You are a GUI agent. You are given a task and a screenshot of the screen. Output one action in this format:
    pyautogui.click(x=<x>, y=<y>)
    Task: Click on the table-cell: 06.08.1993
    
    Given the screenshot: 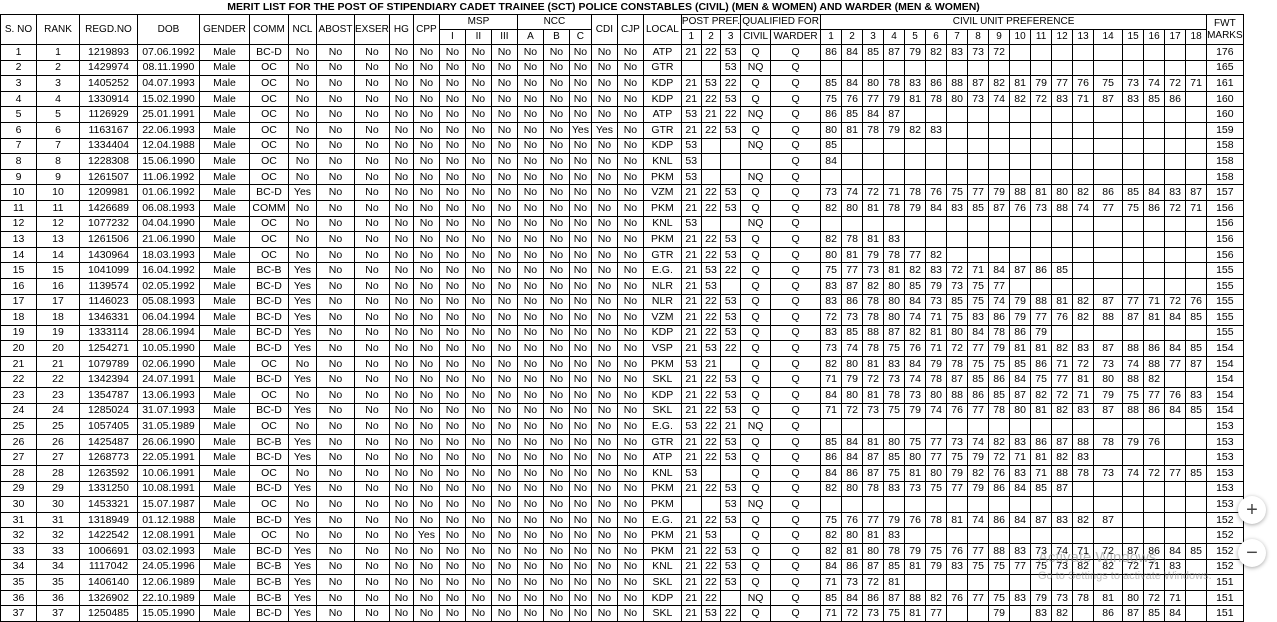 What is the action you would take?
    pyautogui.click(x=168, y=208)
    